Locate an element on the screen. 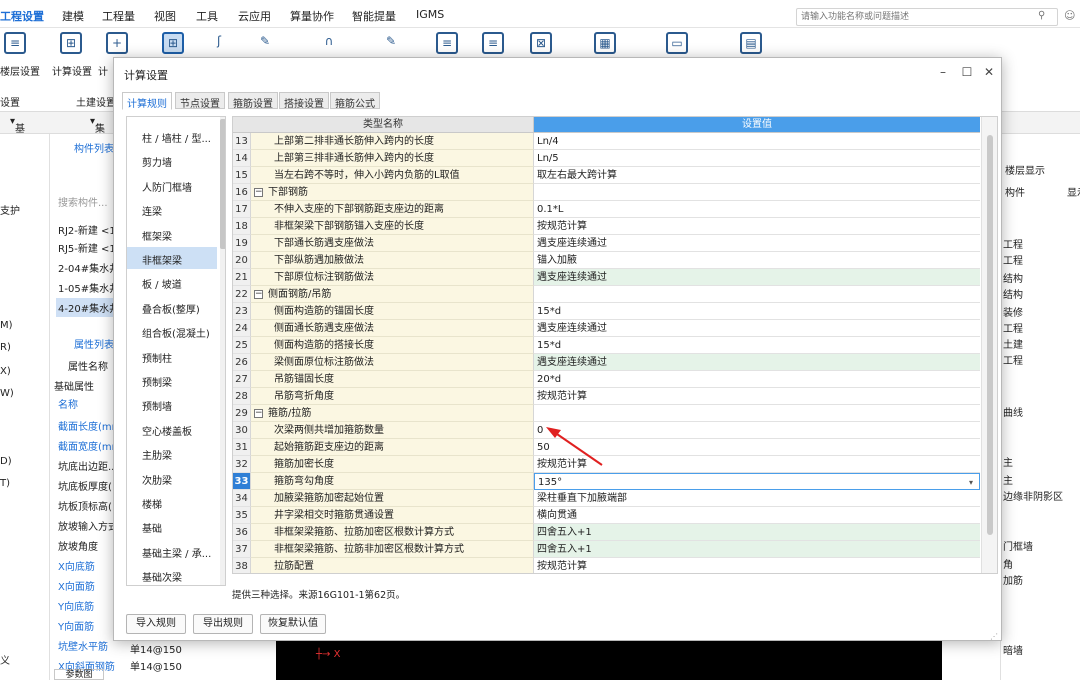 Image resolution: width=1080 pixels, height=680 pixels. grid-row: 18 非框架梁下部钢筋锚入支座的长度 按规范计算 is located at coordinates (606, 226).